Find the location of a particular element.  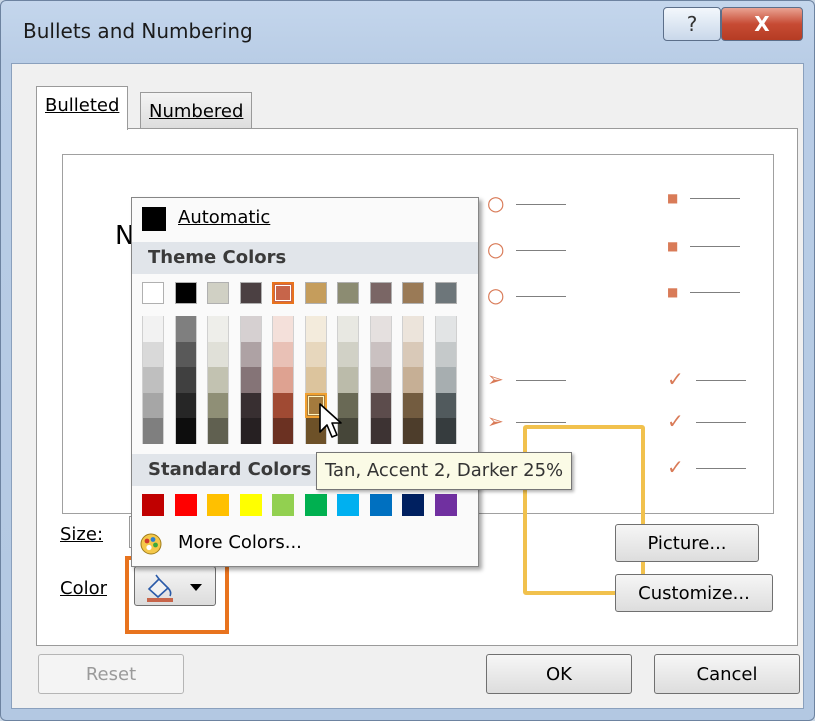

tab-bulleted: Bulleted is located at coordinates (82, 108).